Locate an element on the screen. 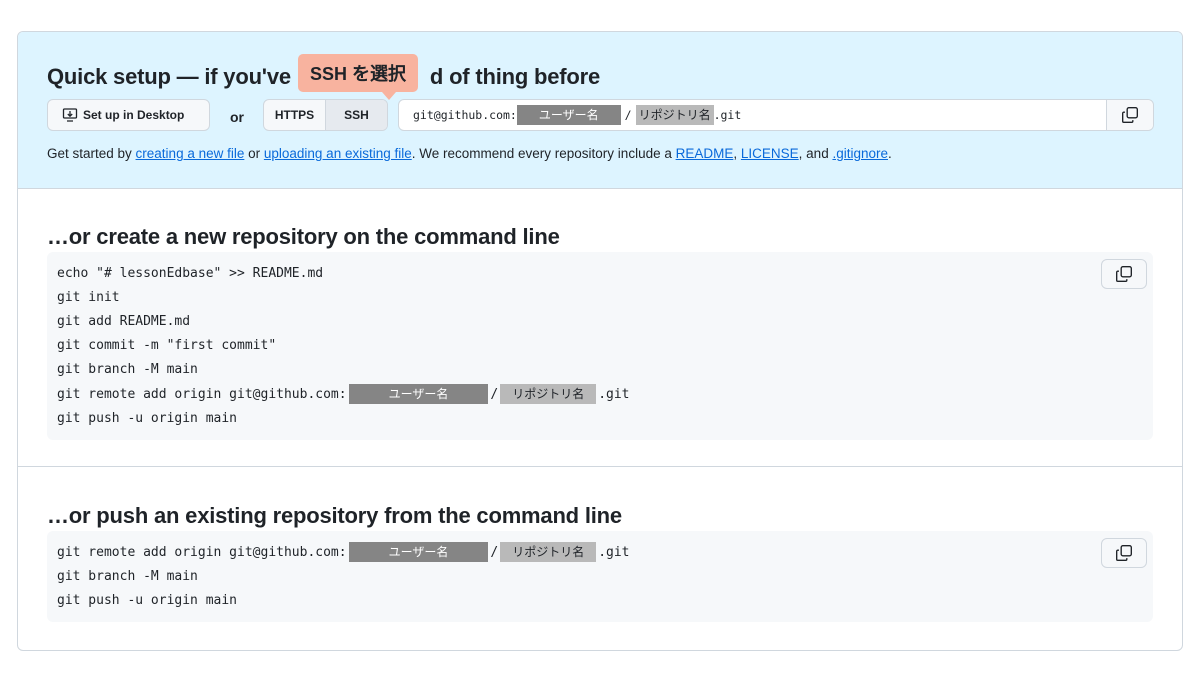 The width and height of the screenshot is (1200, 675). desc-text: , is located at coordinates (737, 153).